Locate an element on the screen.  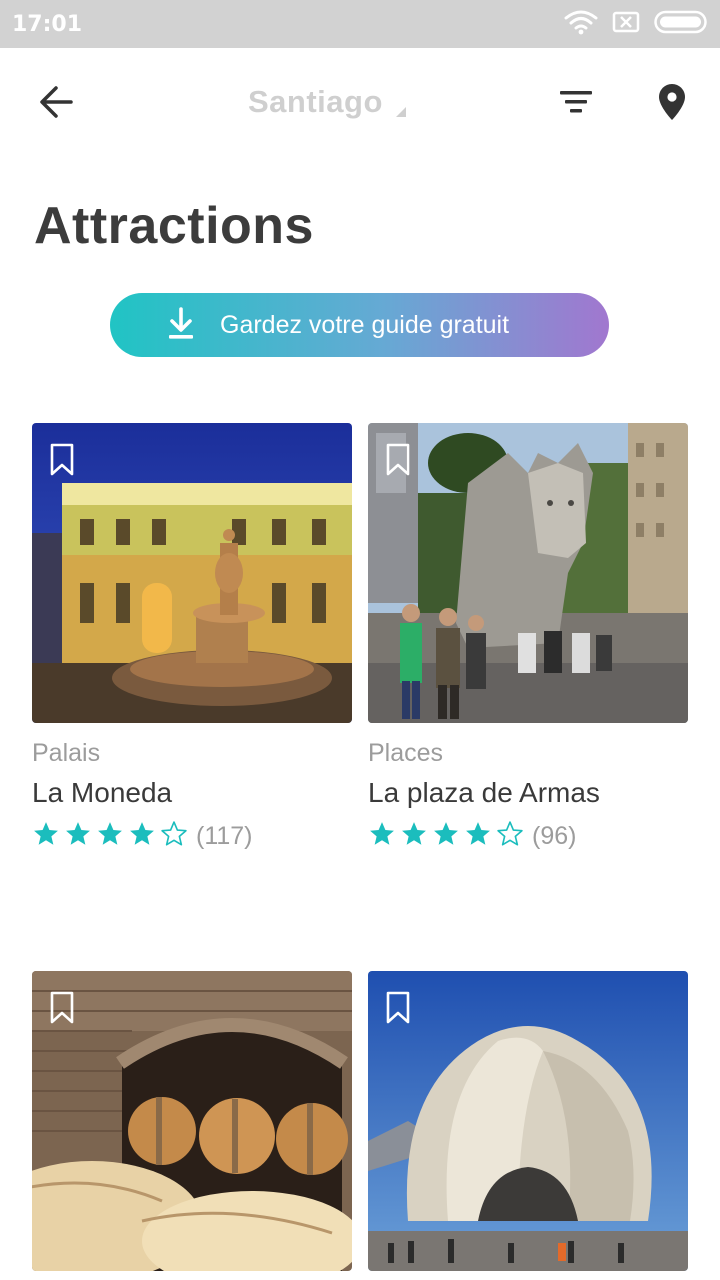
attraction-name: La Moneda is located at coordinates (102, 792).